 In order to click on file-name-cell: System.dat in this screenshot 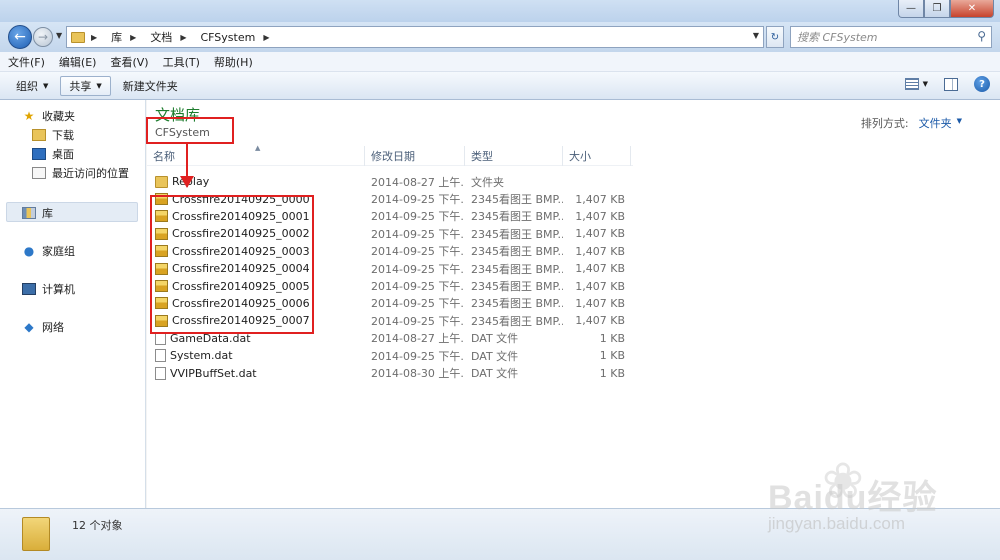, I will do `click(256, 355)`.